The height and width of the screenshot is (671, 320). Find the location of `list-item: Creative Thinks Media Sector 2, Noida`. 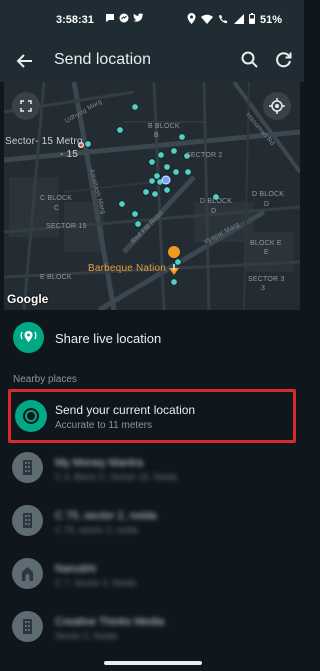

list-item: Creative Thinks Media Sector 2, Noida is located at coordinates (152, 627).